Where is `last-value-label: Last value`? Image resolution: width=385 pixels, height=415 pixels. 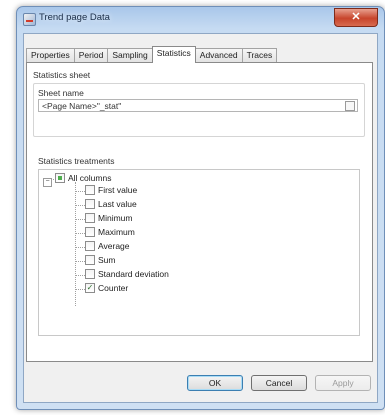 last-value-label: Last value is located at coordinates (117, 204).